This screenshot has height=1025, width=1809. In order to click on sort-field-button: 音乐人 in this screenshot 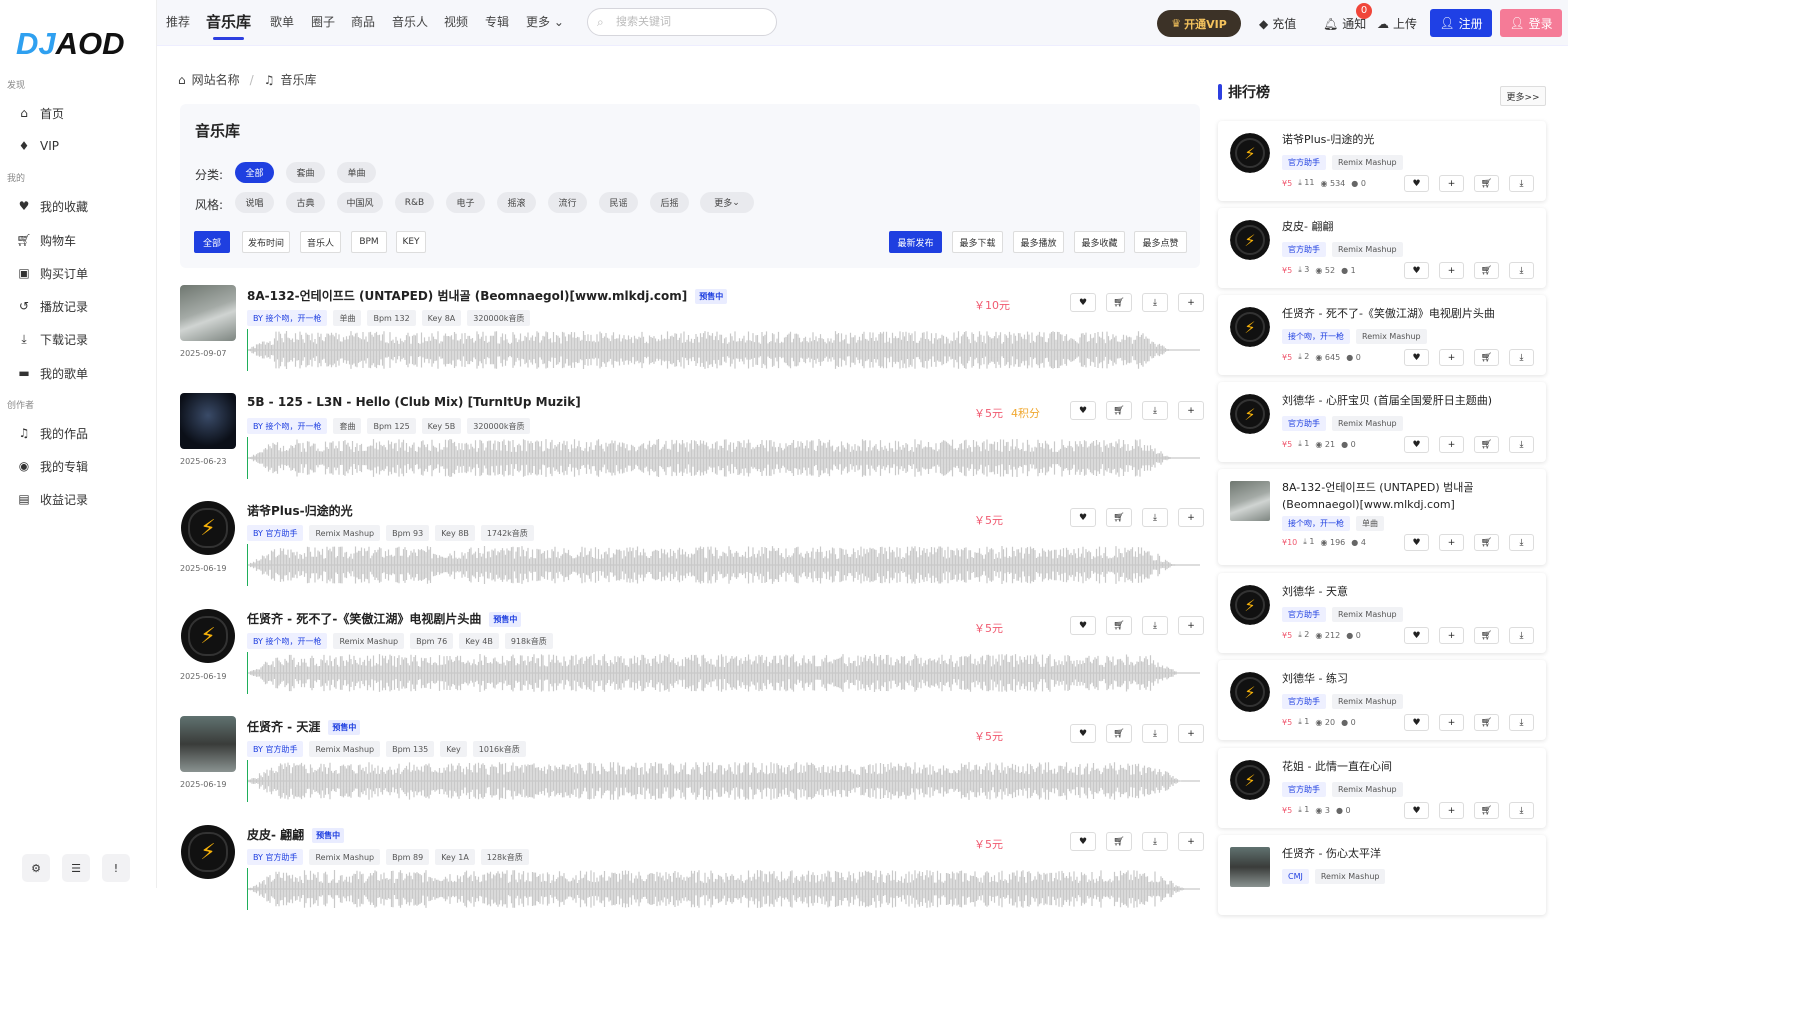, I will do `click(320, 242)`.